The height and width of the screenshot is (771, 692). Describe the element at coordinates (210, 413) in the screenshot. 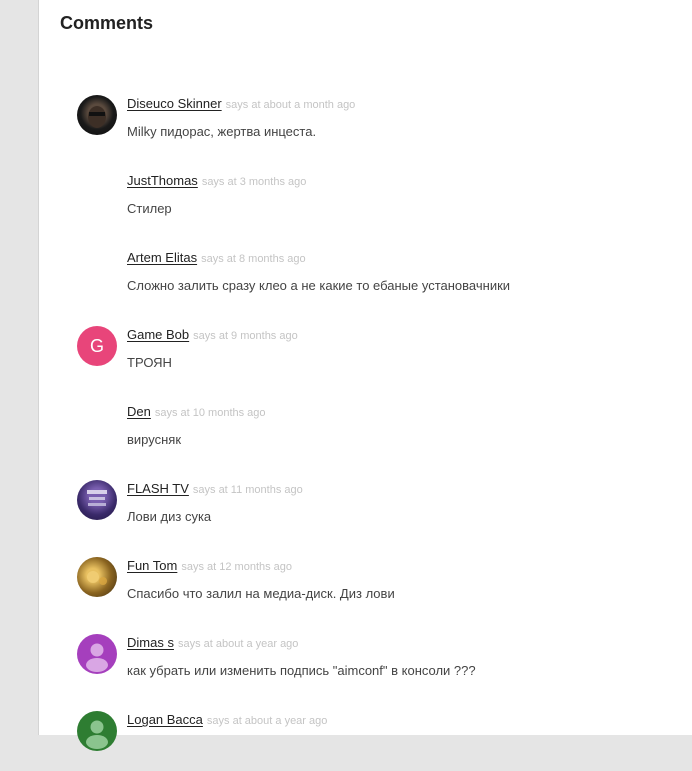

I see `comment-timestamp: says at 10 months ago` at that location.